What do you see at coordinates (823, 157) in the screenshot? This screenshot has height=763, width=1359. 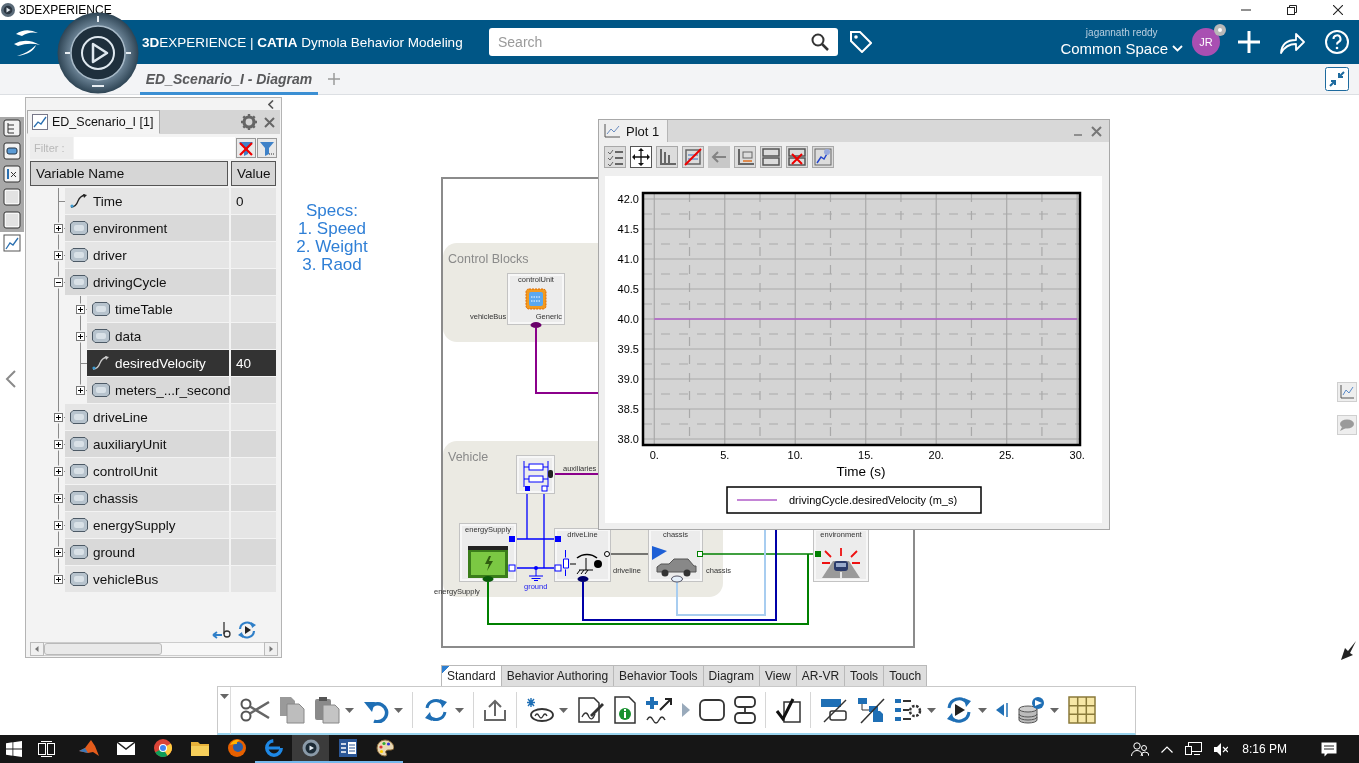 I see `chart-probe-icon` at bounding box center [823, 157].